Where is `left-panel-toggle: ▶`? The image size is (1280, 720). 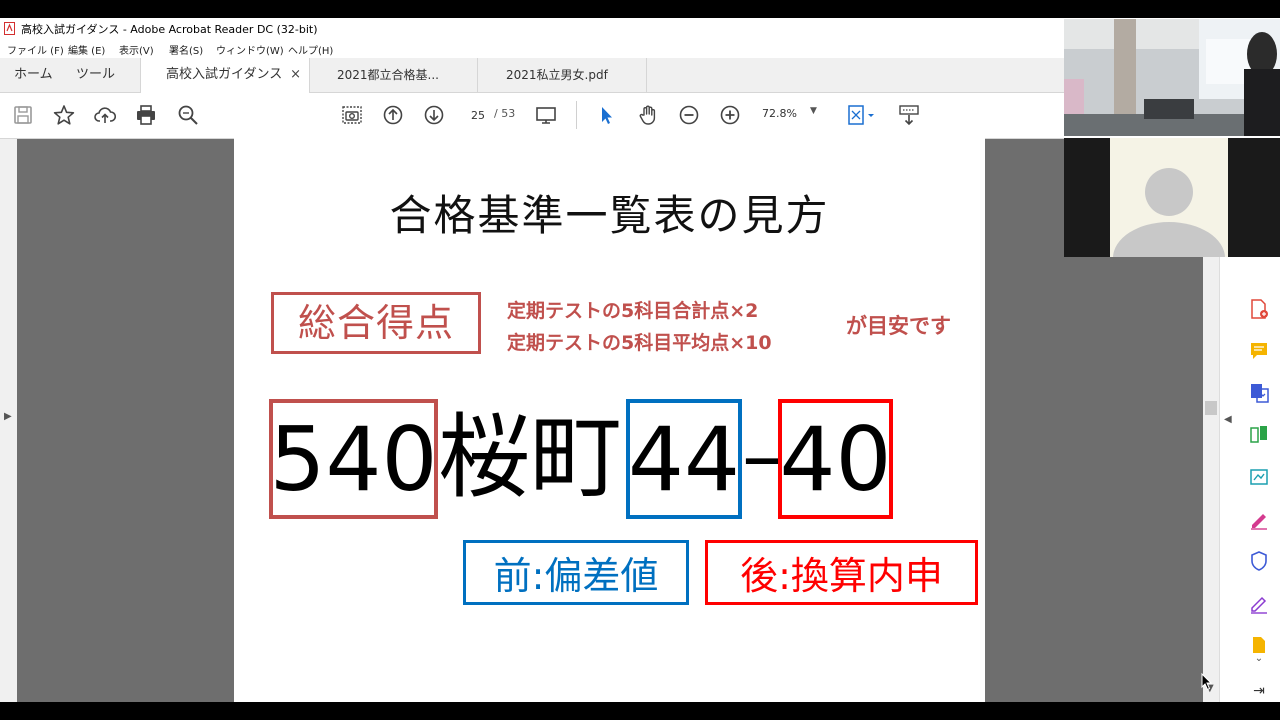 left-panel-toggle: ▶ is located at coordinates (8, 420).